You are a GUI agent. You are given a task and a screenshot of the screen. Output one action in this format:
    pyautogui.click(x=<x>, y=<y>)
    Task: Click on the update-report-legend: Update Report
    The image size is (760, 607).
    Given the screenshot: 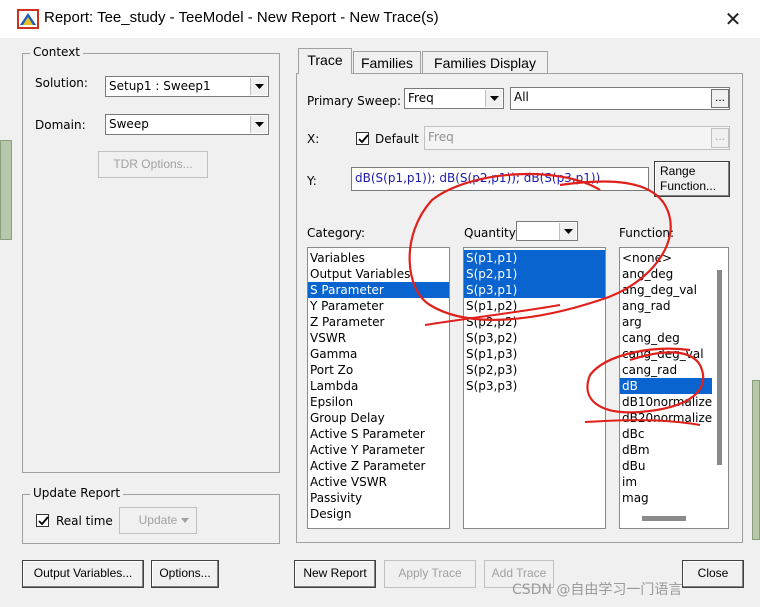 What is the action you would take?
    pyautogui.click(x=77, y=493)
    